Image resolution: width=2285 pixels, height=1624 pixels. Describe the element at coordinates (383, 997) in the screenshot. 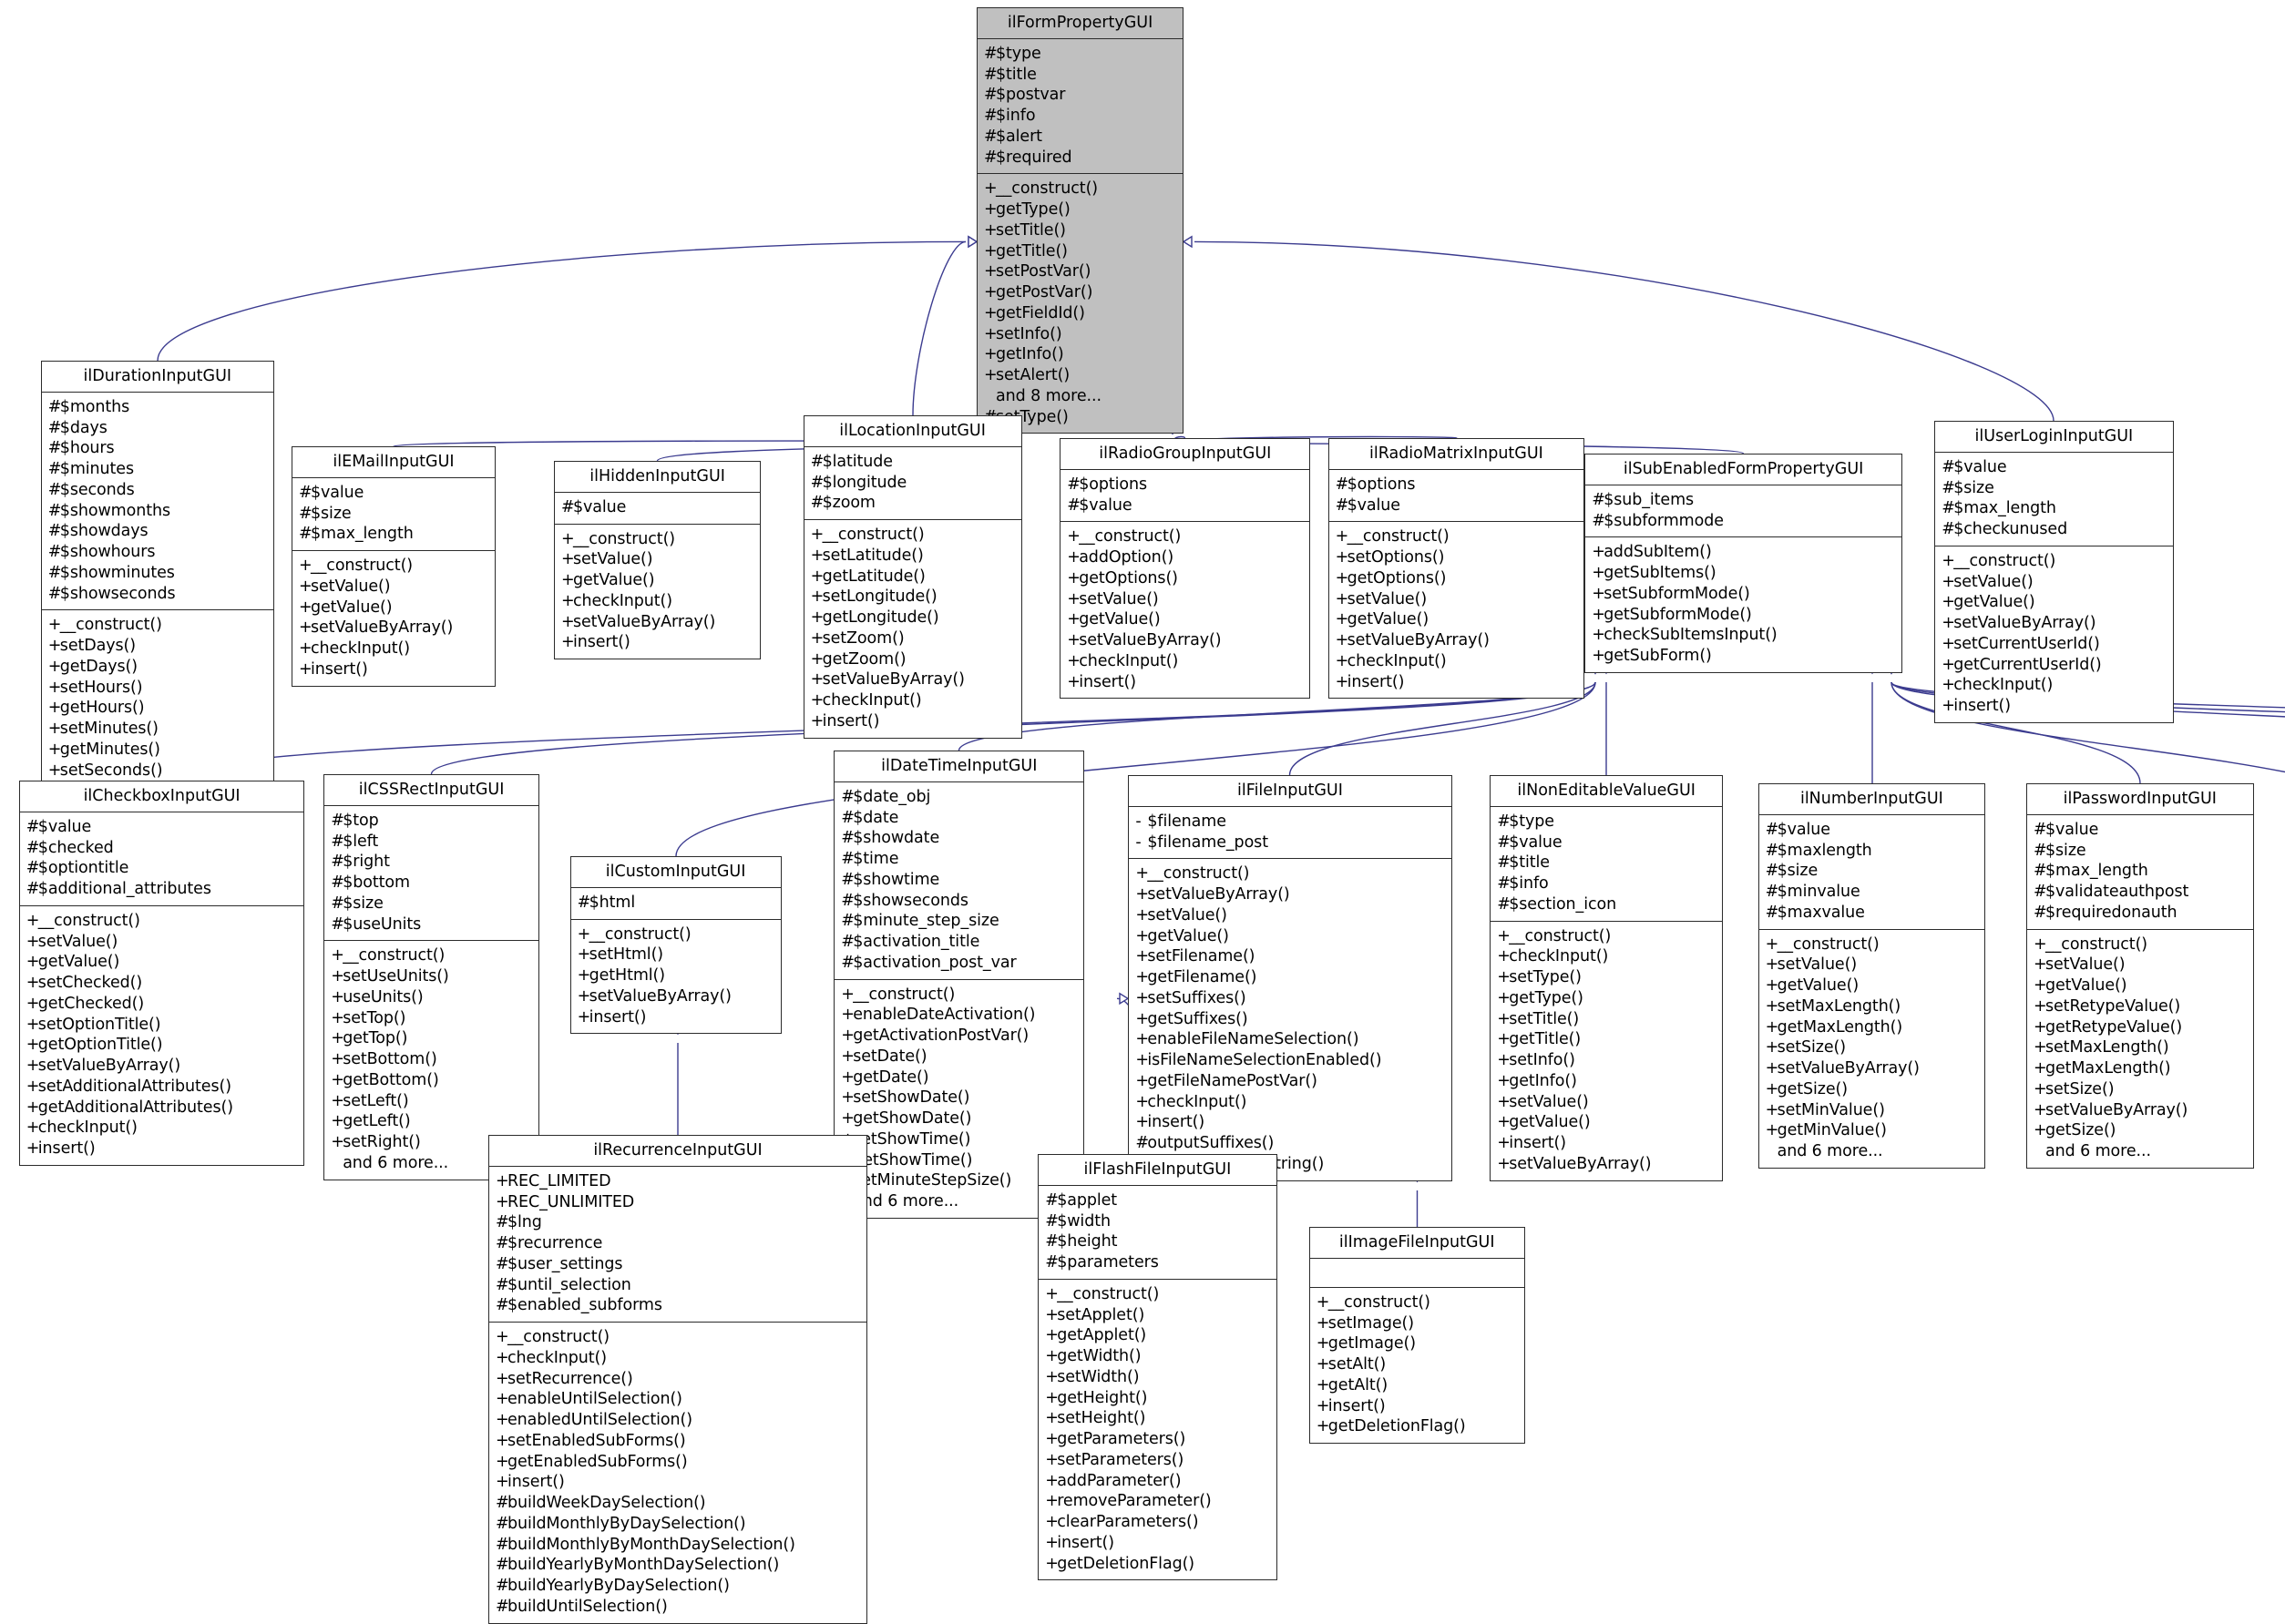

I see `method-label: useUnits()` at that location.